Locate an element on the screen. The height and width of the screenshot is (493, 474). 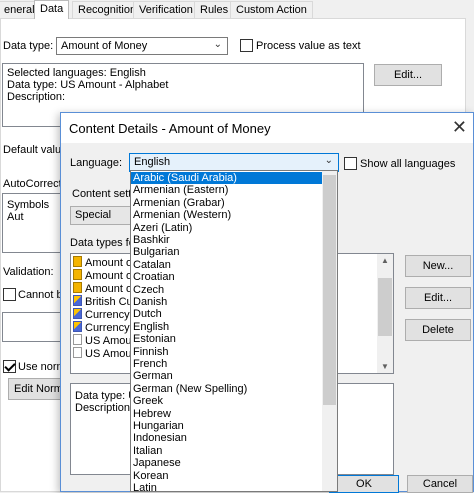
data-types-scrollbar: ▲ ▼ is located at coordinates (385, 313).